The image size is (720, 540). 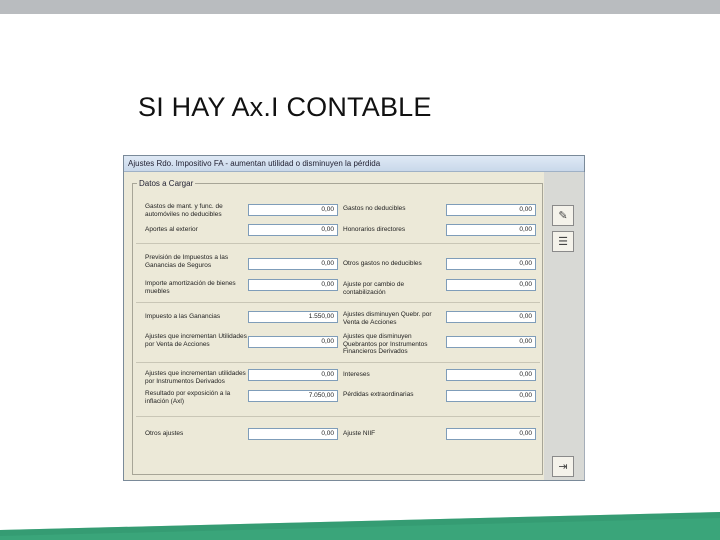 What do you see at coordinates (166, 183) in the screenshot?
I see `group-label: Datos a Cargar` at bounding box center [166, 183].